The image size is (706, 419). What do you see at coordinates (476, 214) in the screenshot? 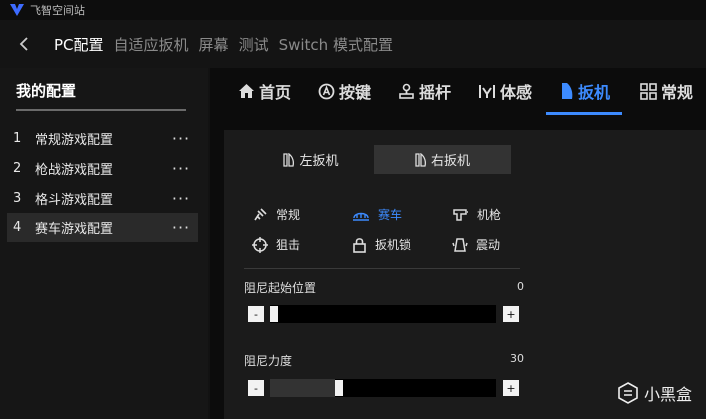
I see `mode-machine-gun: 机枪` at bounding box center [476, 214].